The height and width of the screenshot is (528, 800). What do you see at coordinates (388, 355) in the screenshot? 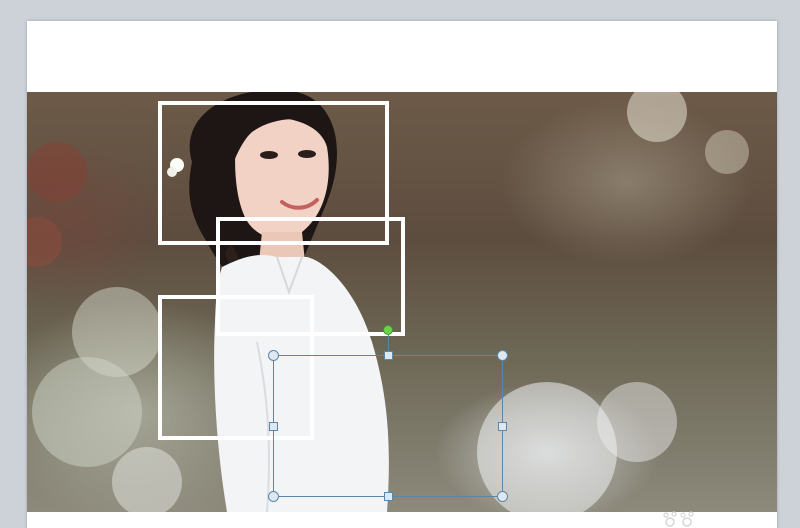
I see `resize-handle-top` at bounding box center [388, 355].